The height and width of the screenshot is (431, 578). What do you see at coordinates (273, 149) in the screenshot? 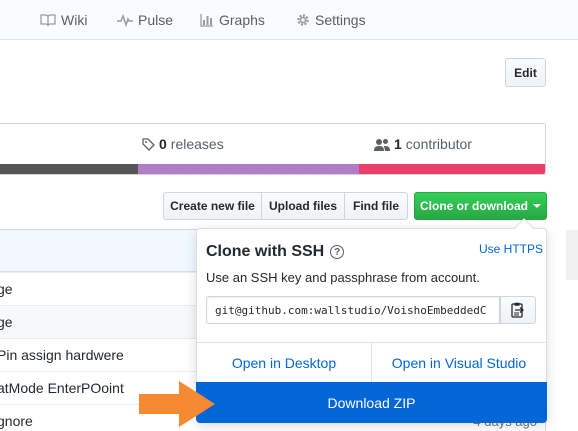
I see `repo-summary: 0 releases 1 contributor` at bounding box center [273, 149].